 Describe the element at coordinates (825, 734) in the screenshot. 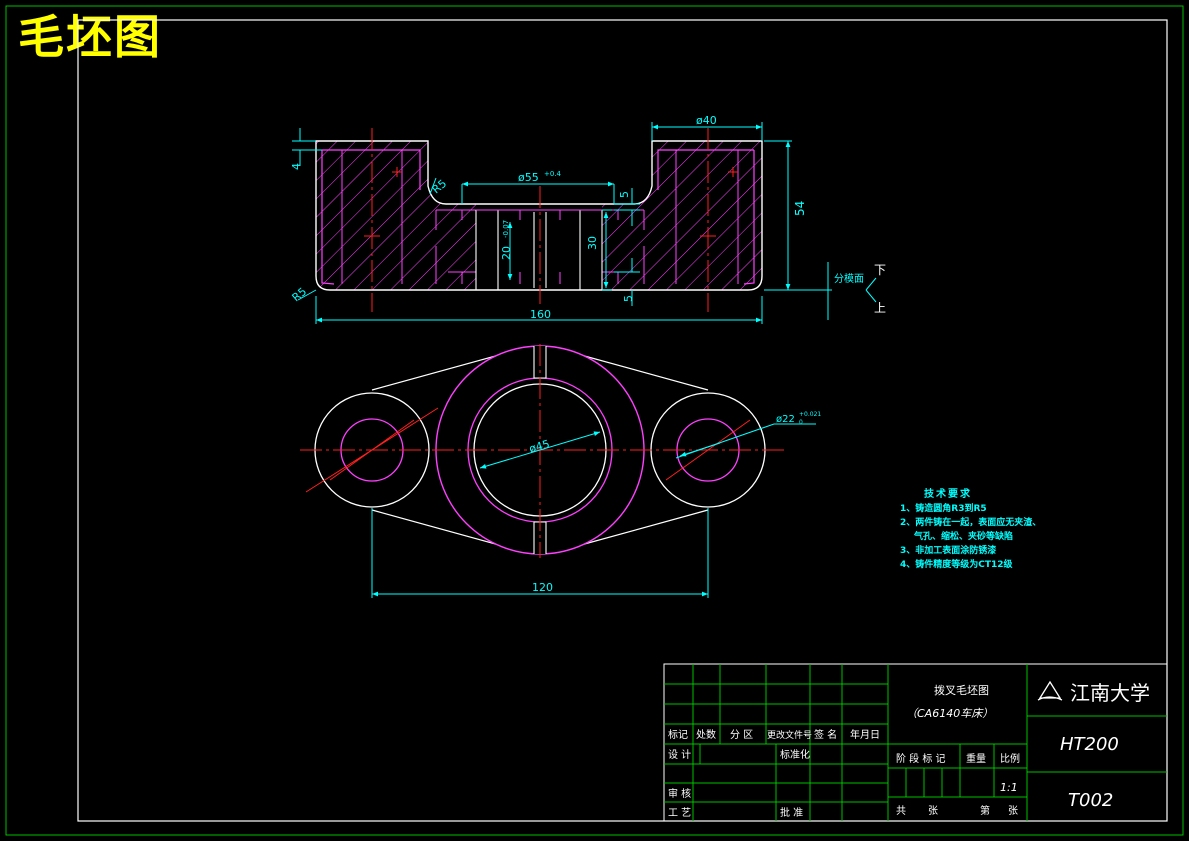

I see `tb-h-qianming: 签 名` at that location.